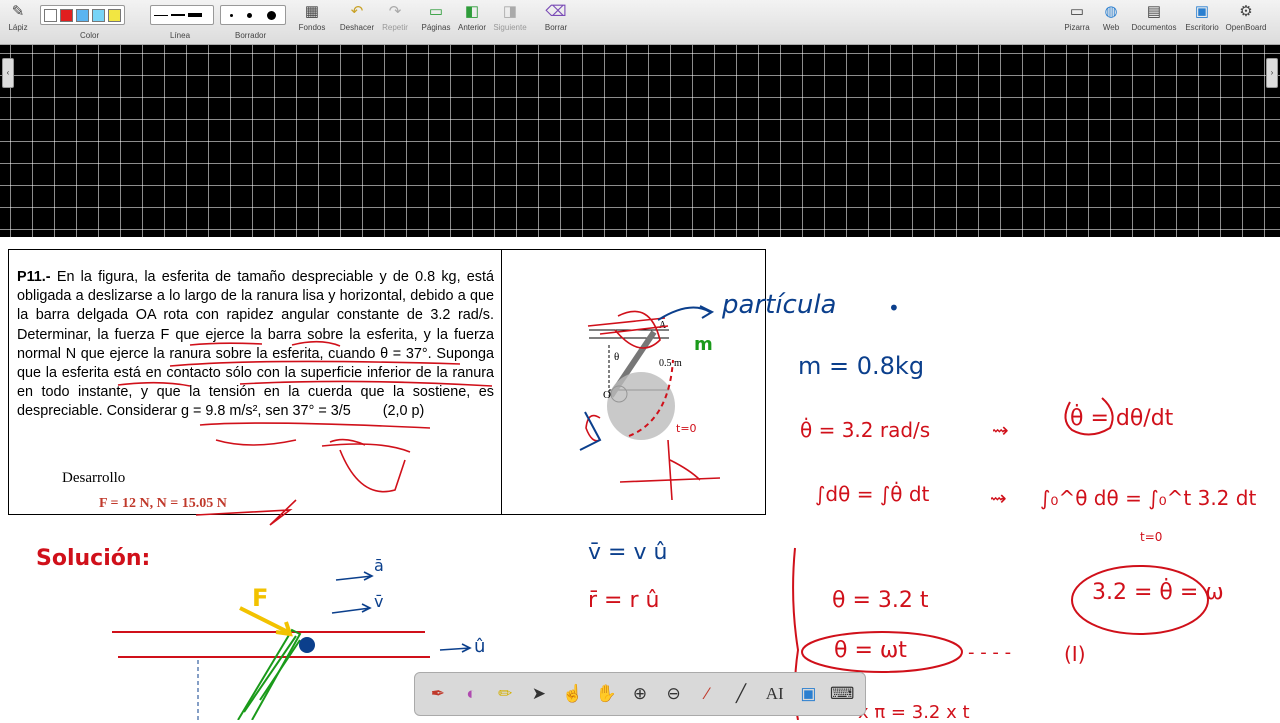 This screenshot has width=1280, height=723. What do you see at coordinates (1246, 11) in the screenshot?
I see `settings-icon: ⚙` at bounding box center [1246, 11].